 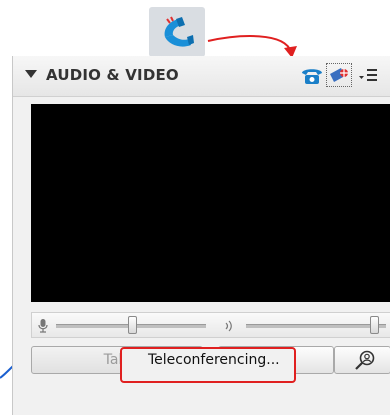 What do you see at coordinates (365, 360) in the screenshot?
I see `people-search-icon` at bounding box center [365, 360].